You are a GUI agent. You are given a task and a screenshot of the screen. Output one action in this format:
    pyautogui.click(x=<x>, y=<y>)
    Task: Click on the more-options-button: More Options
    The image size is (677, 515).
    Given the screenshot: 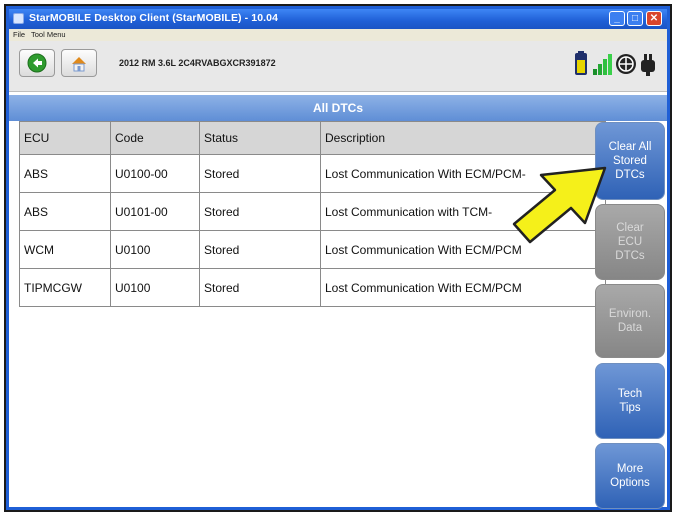 What is the action you would take?
    pyautogui.click(x=630, y=476)
    